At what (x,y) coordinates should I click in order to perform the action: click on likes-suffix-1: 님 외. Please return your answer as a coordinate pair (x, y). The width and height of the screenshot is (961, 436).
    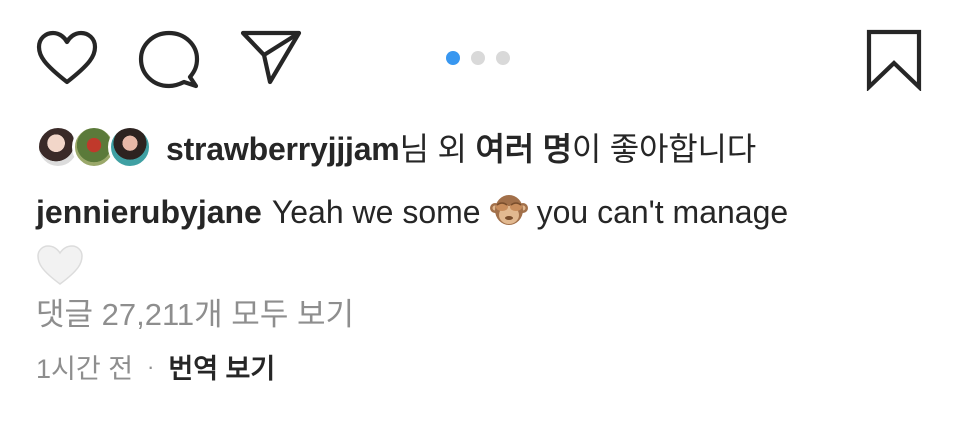
    Looking at the image, I should click on (437, 149).